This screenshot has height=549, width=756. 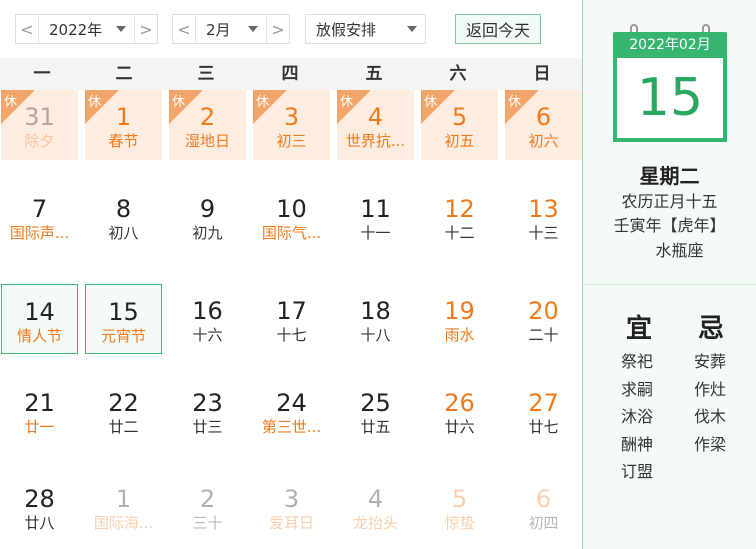 I want to click on weekday-label: 日, so click(x=542, y=74).